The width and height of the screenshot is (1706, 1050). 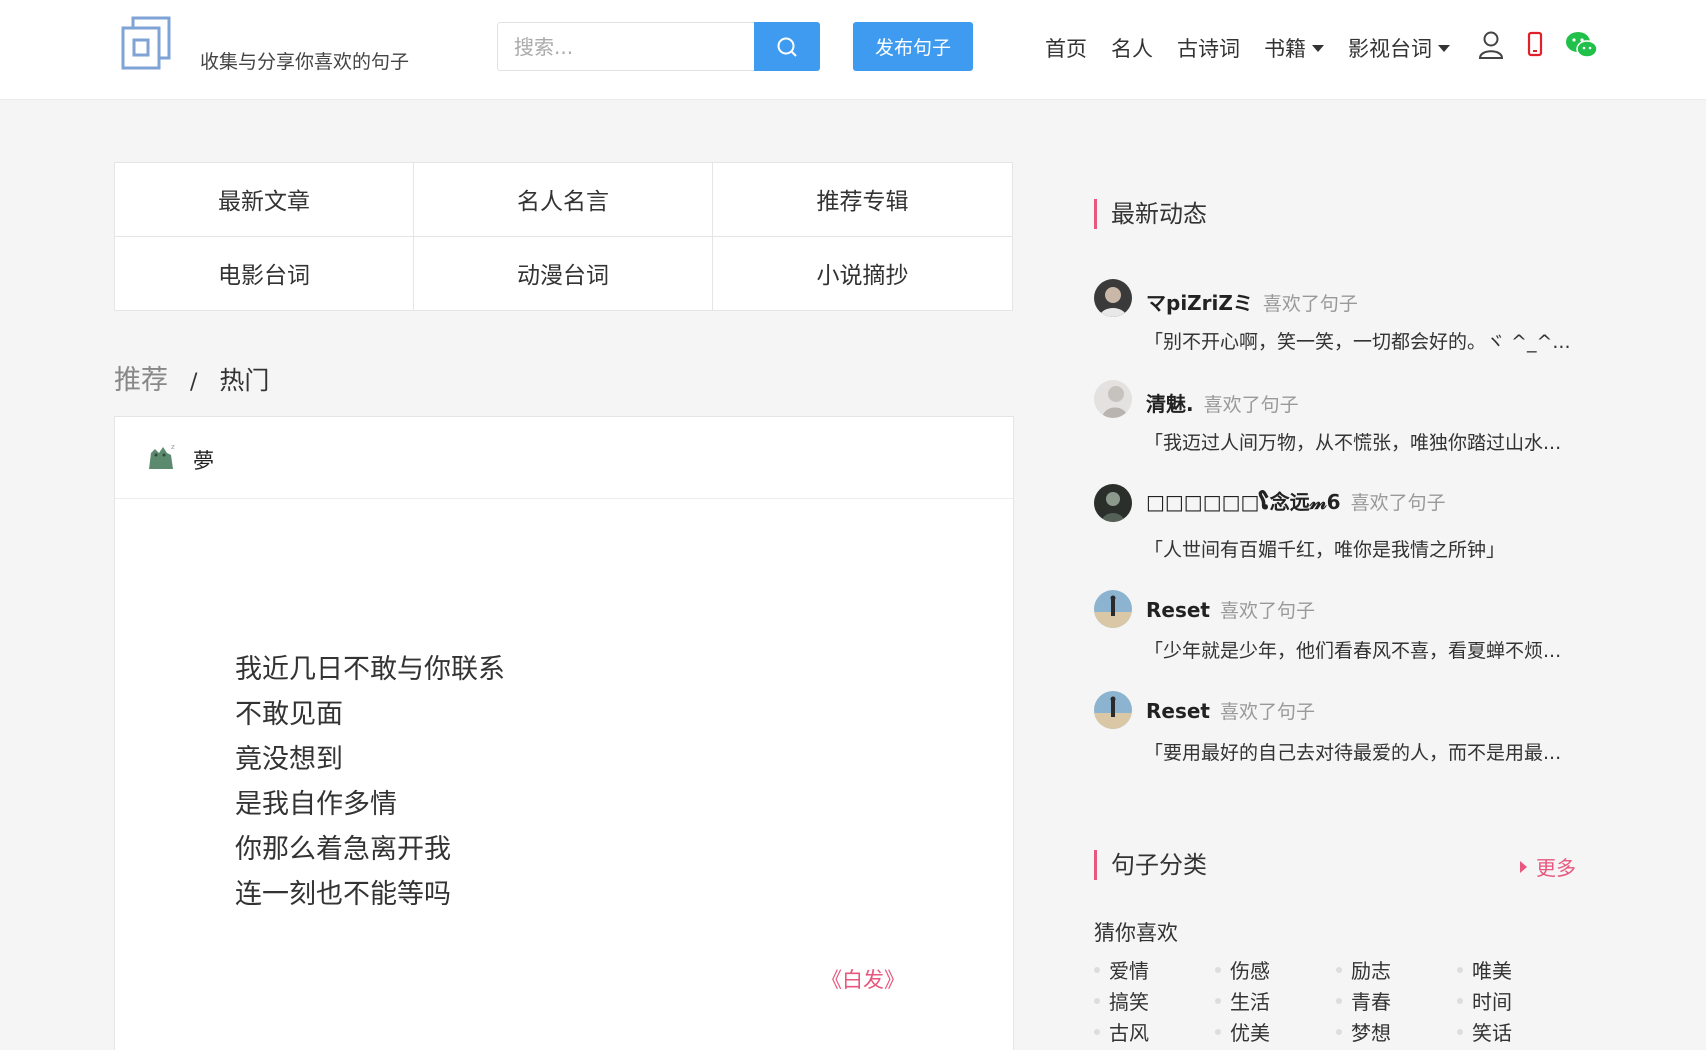 What do you see at coordinates (1243, 502) in the screenshot?
I see `username-text: □□□□□□ໂ念远𝓂6` at bounding box center [1243, 502].